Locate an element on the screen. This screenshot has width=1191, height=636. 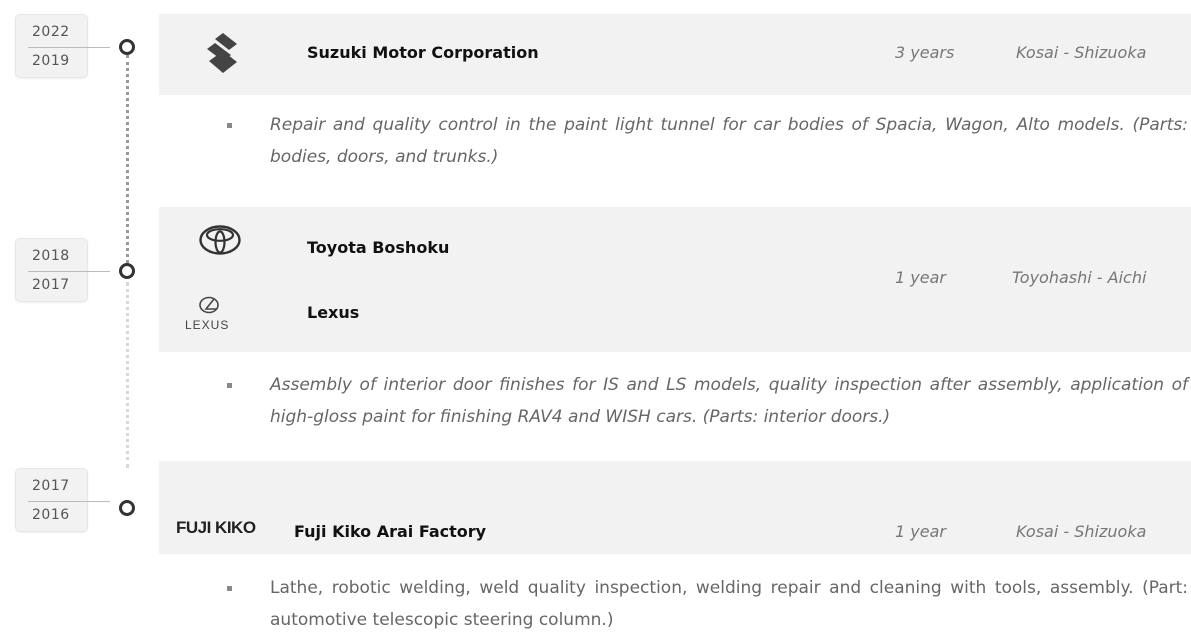
job-duration: 3 years is located at coordinates (925, 52).